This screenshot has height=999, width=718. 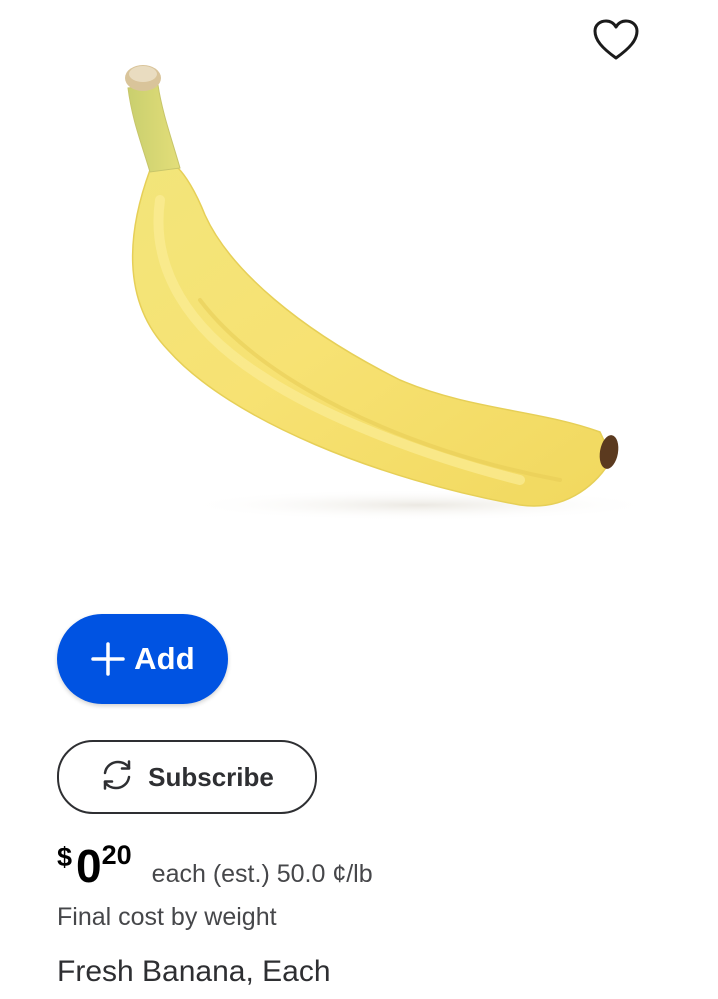 What do you see at coordinates (65, 857) in the screenshot?
I see `price-currency: $` at bounding box center [65, 857].